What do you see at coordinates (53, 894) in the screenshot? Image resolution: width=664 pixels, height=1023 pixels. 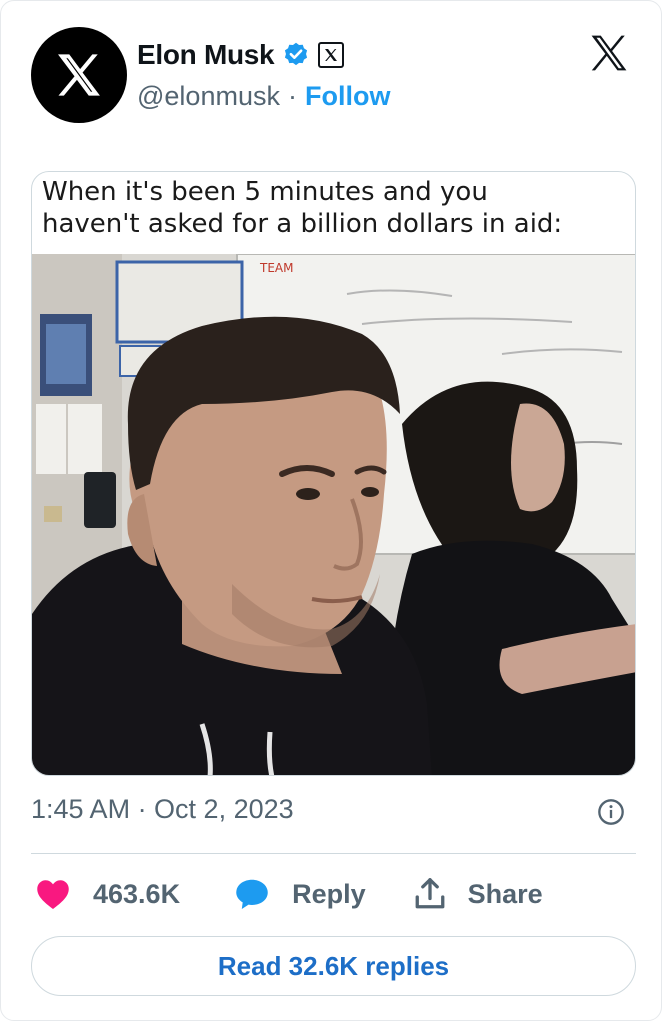 I see `heart-icon` at bounding box center [53, 894].